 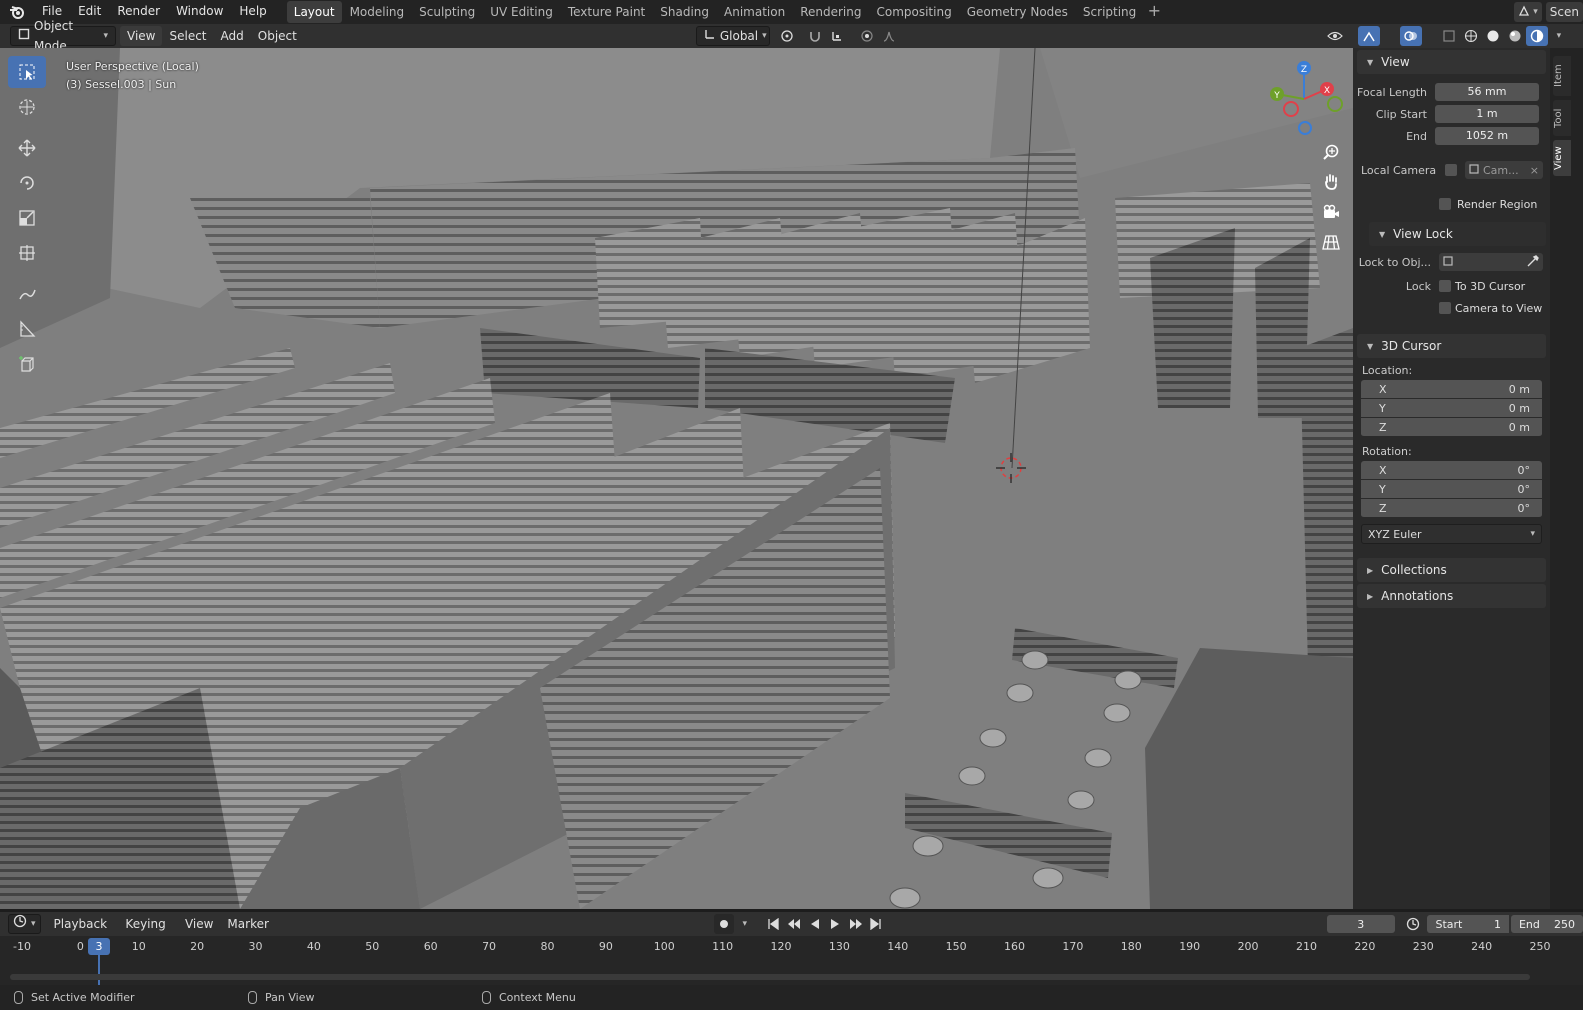 What do you see at coordinates (314, 12) in the screenshot?
I see `tab-layout: Layout` at bounding box center [314, 12].